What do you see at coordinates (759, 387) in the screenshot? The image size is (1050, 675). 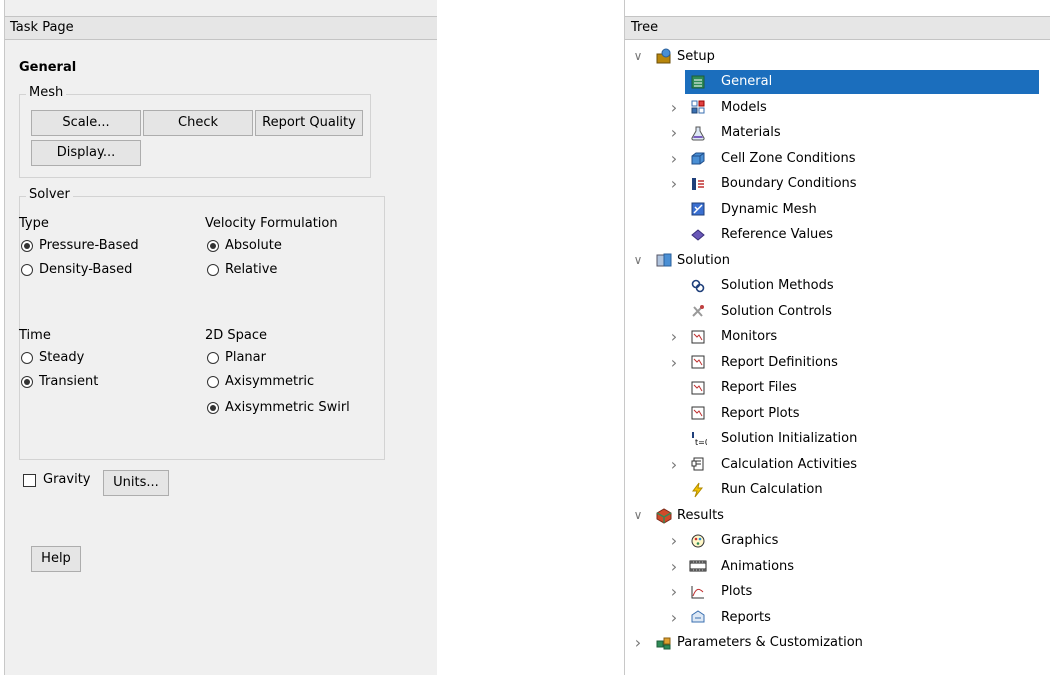 I see `tree-item-label: Report Files` at bounding box center [759, 387].